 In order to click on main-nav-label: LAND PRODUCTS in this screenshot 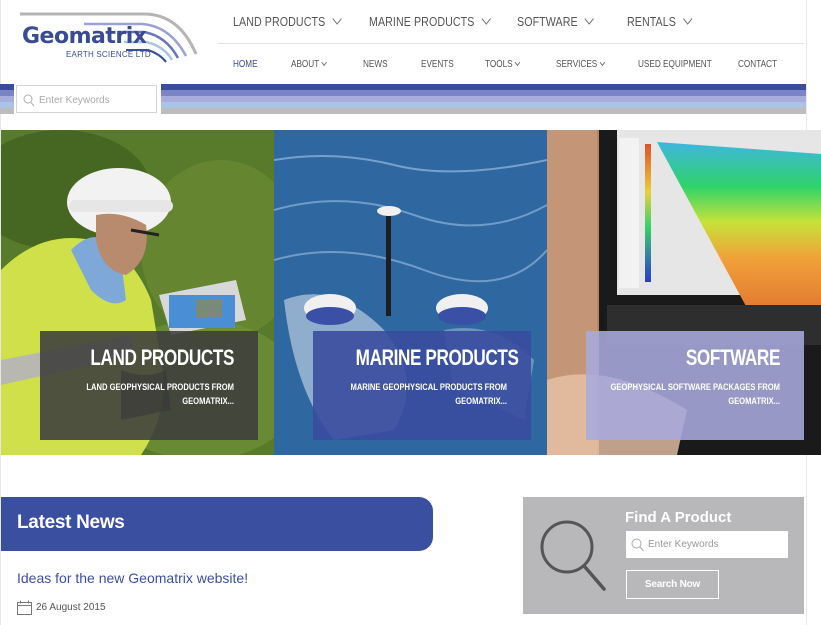, I will do `click(279, 21)`.